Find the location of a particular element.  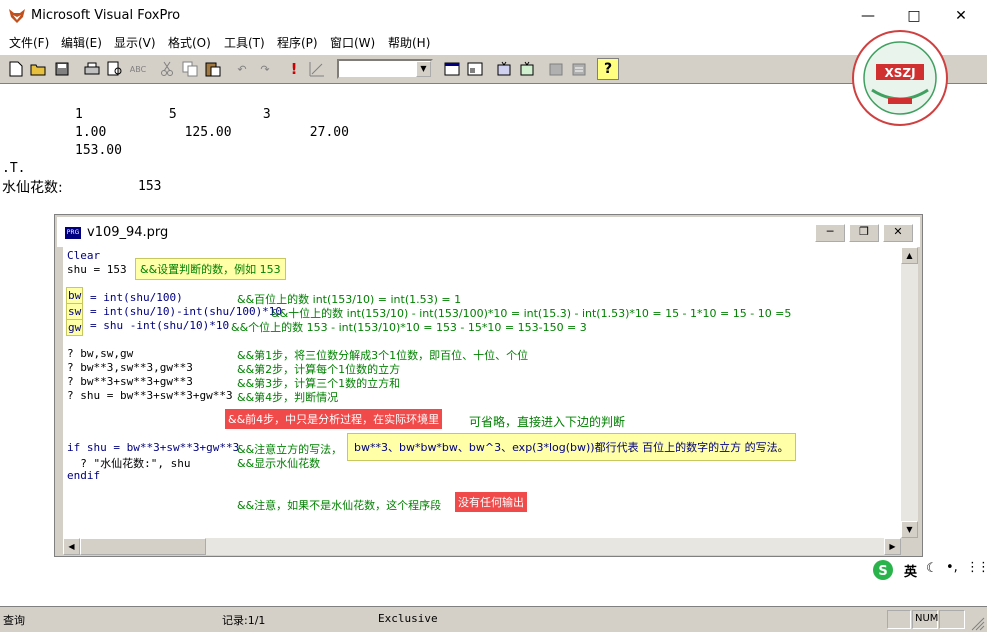

var-highlight: bw is located at coordinates (75, 295).